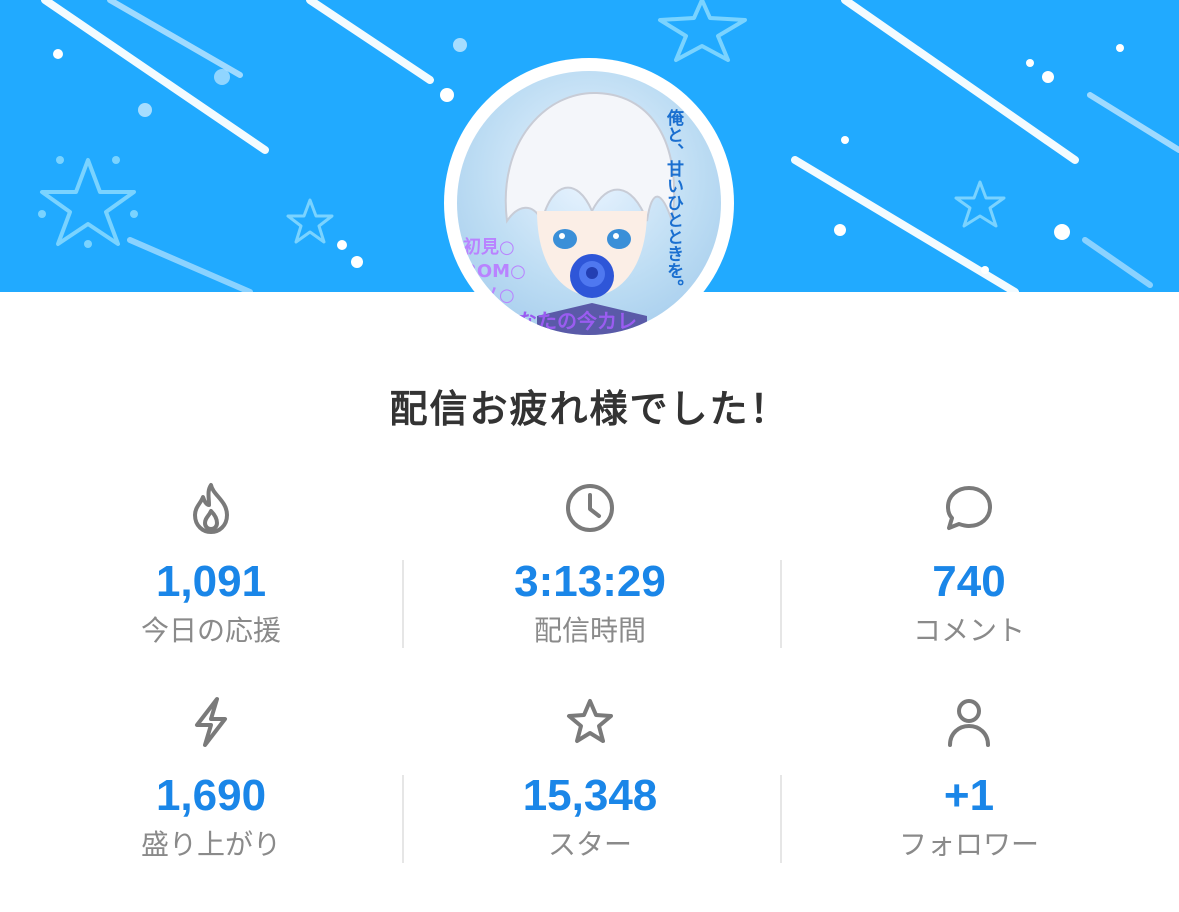 Image resolution: width=1179 pixels, height=912 pixels. Describe the element at coordinates (969, 581) in the screenshot. I see `stat-value: 740` at that location.